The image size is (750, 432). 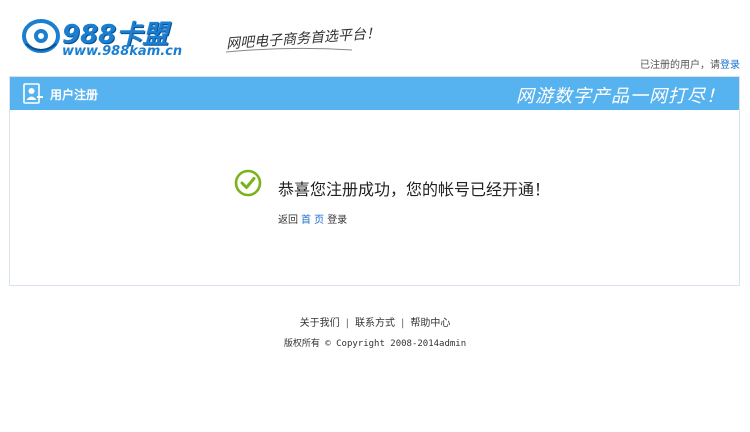 What do you see at coordinates (33, 93) in the screenshot?
I see `user-register-icon` at bounding box center [33, 93].